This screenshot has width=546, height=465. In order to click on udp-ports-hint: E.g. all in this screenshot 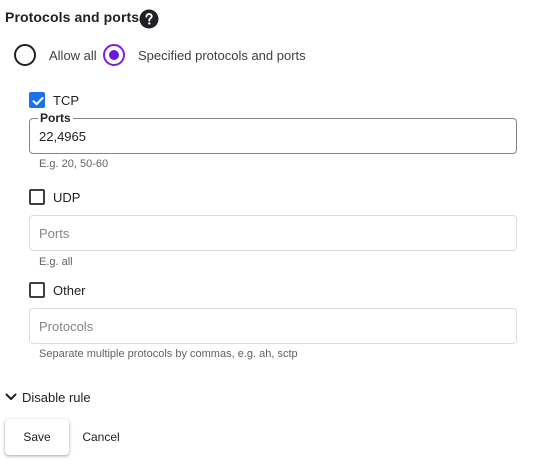, I will do `click(56, 262)`.